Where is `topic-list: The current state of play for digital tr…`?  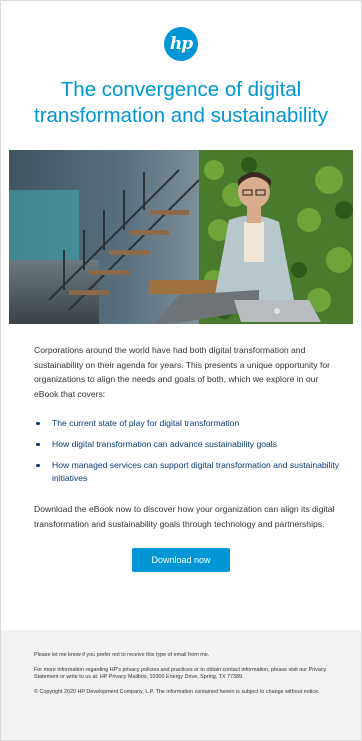 topic-list: The current state of play for digital tr… is located at coordinates (187, 450).